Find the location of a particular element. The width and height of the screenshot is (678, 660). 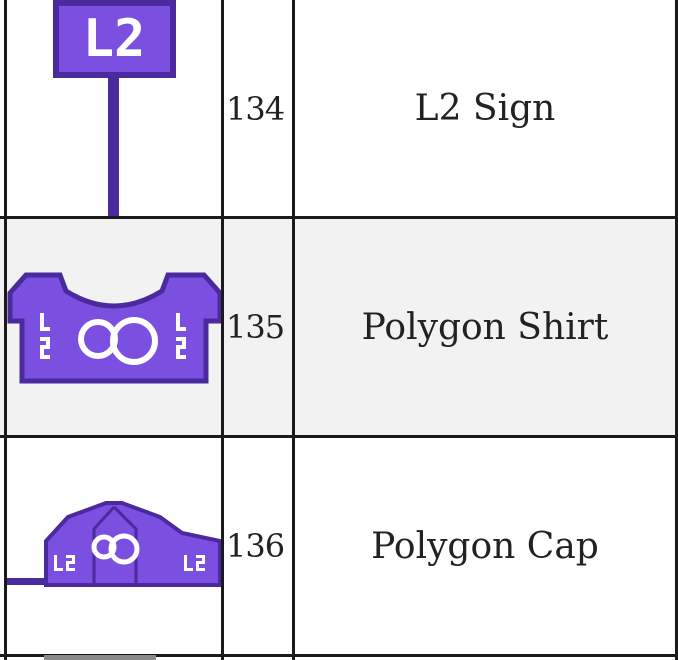

item-image-cell: L2 is located at coordinates (114, 108).